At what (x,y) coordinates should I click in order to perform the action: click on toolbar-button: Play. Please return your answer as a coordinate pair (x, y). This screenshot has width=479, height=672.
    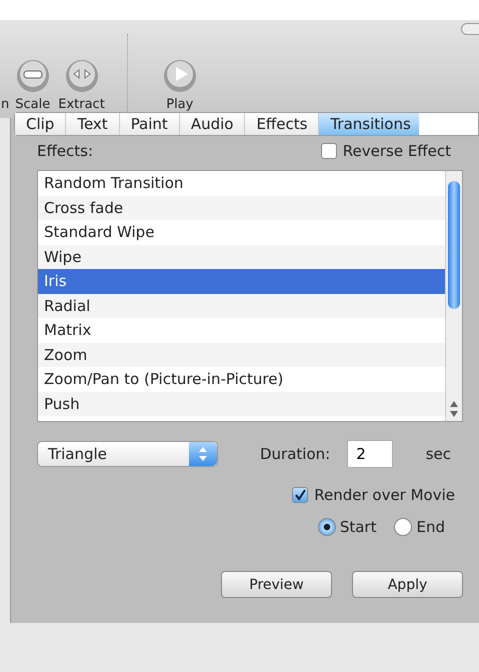
    Looking at the image, I should click on (179, 85).